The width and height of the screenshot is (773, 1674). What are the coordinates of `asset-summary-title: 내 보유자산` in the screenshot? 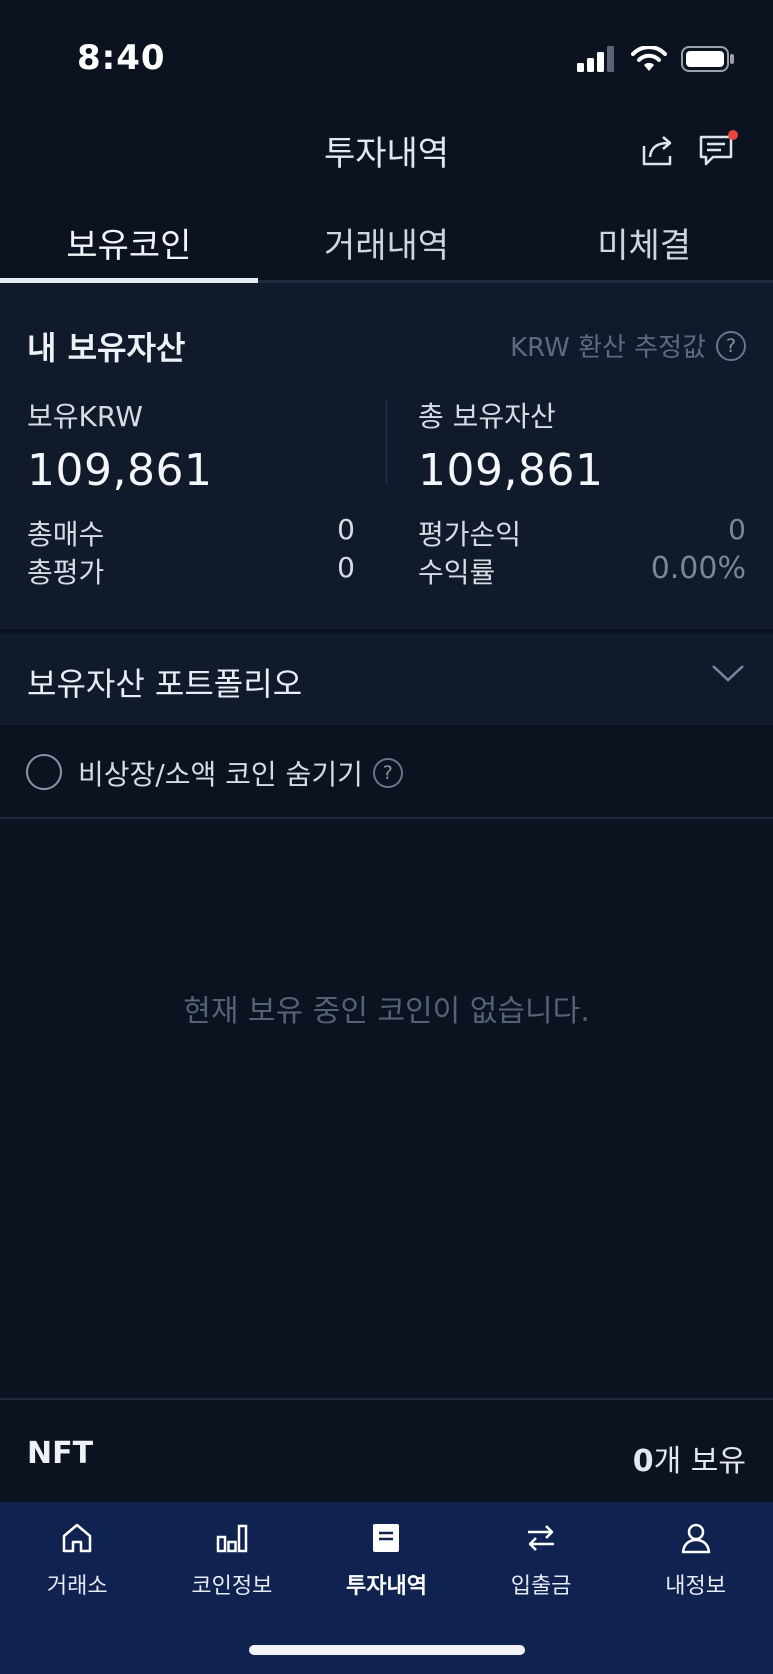 It's located at (106, 348).